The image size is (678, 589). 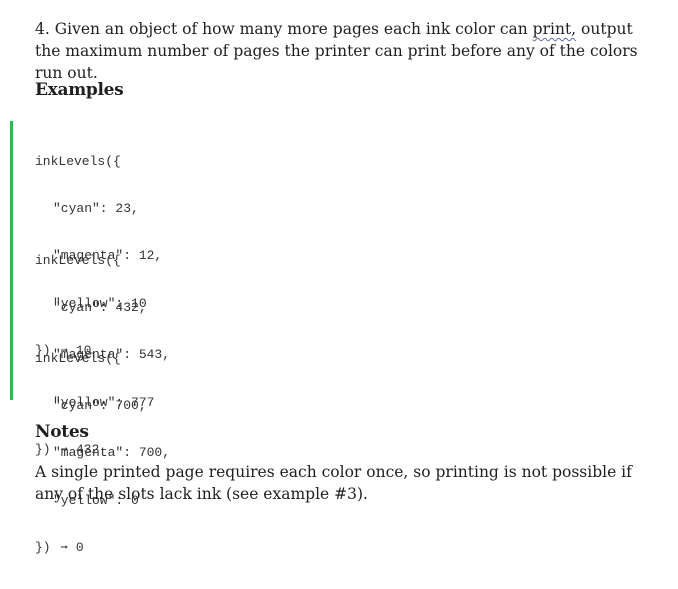 I want to click on examples-heading: Examples, so click(x=79, y=90).